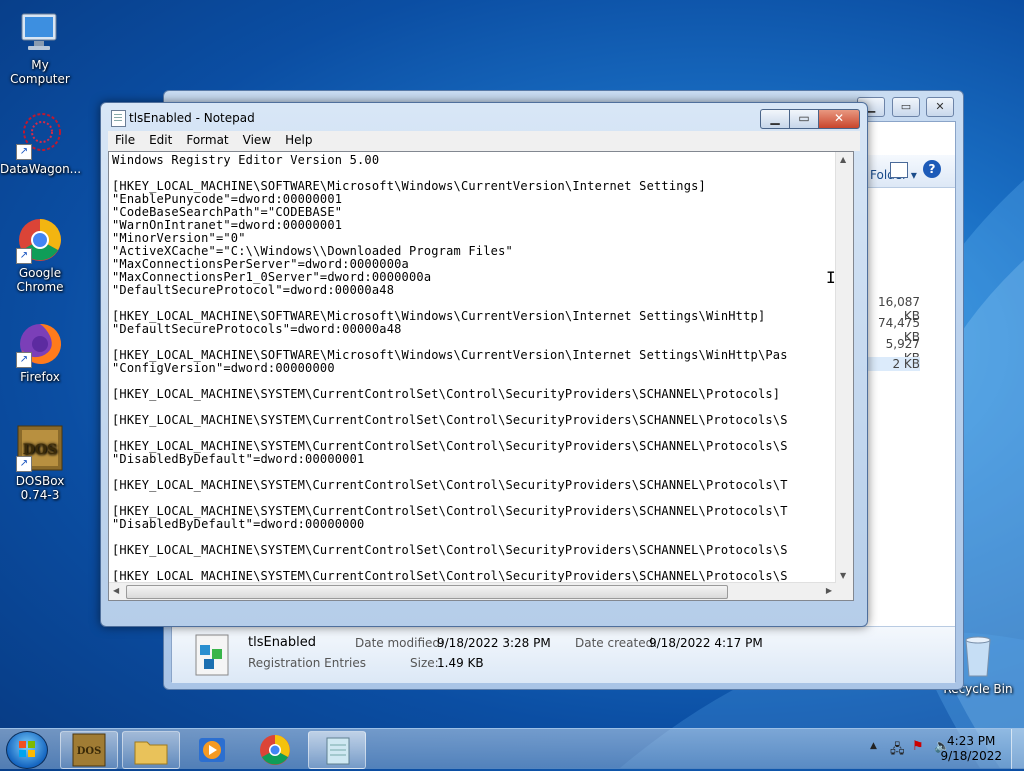 The height and width of the screenshot is (771, 1024). I want to click on window-controls: ▁ ▭ ✕, so click(810, 119).